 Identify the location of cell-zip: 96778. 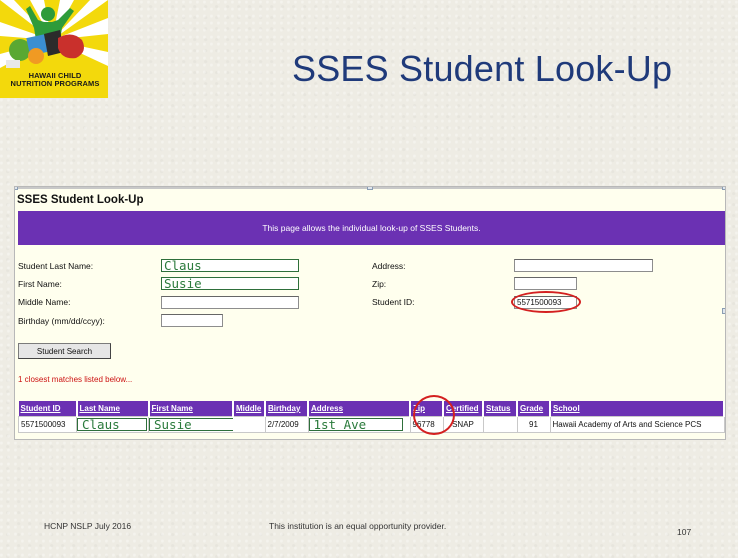
(426, 424).